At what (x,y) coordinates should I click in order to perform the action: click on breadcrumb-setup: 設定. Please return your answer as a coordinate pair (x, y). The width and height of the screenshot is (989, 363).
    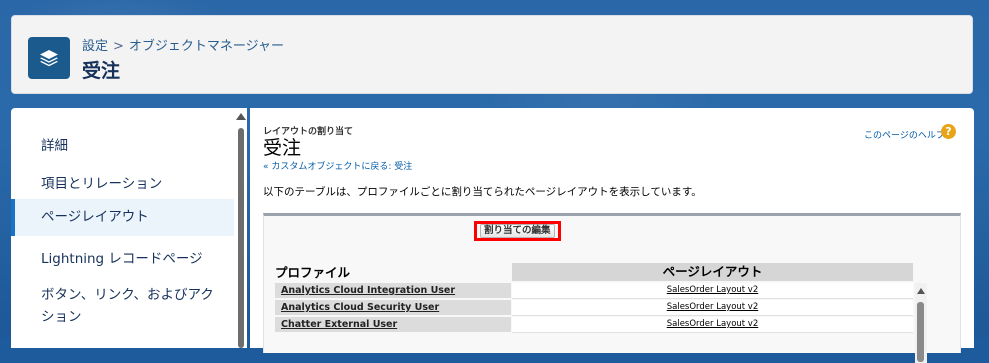
    Looking at the image, I should click on (95, 46).